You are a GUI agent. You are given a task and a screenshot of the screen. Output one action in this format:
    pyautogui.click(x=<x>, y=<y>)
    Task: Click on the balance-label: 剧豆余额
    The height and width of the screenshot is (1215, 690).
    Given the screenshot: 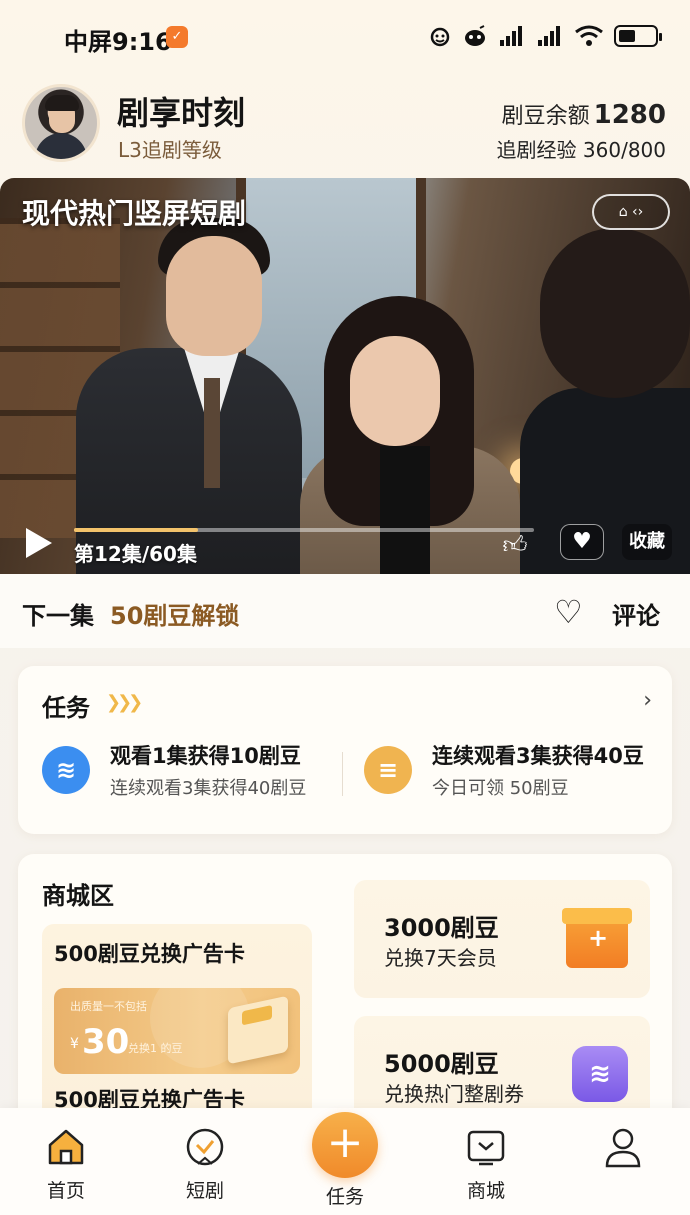 What is the action you would take?
    pyautogui.click(x=545, y=116)
    